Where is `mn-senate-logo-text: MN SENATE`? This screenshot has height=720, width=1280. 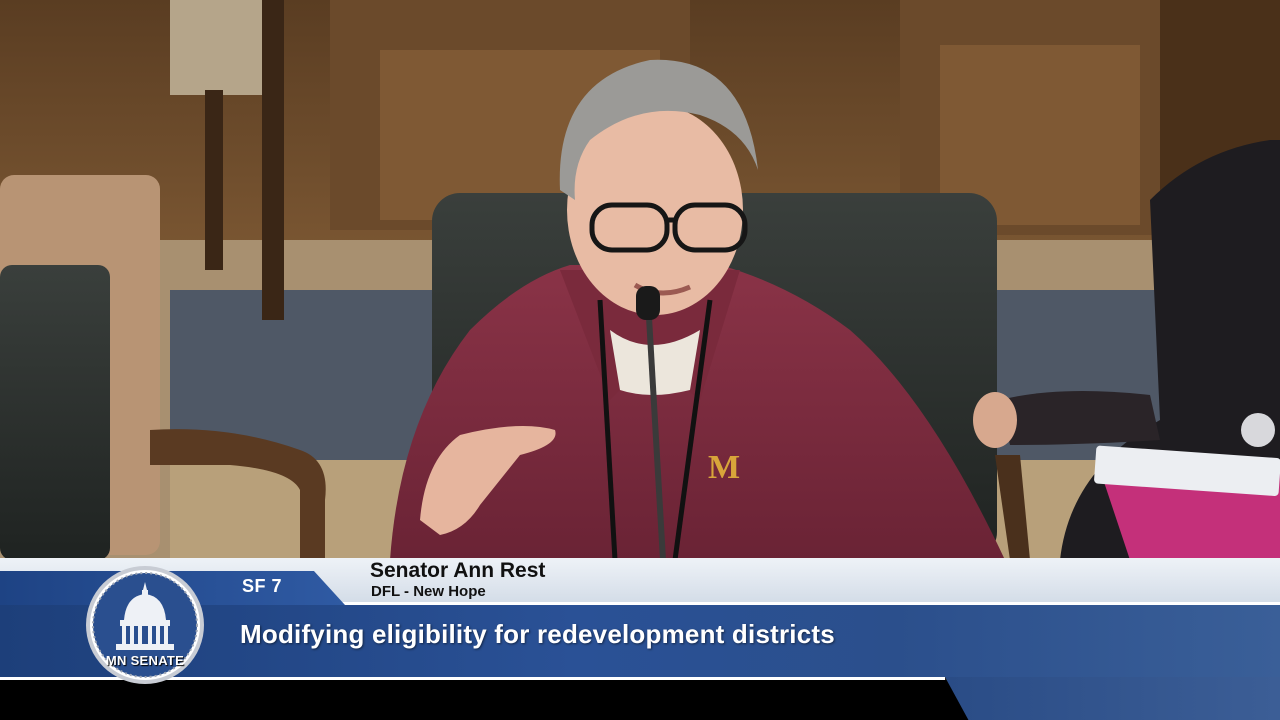
mn-senate-logo-text: MN SENATE is located at coordinates (145, 660).